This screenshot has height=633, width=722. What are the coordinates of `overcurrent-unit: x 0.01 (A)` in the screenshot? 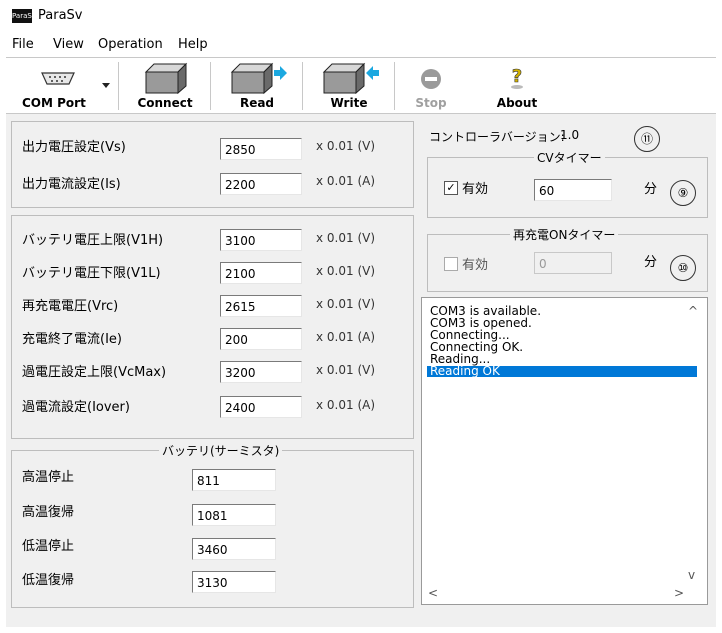 It's located at (346, 405).